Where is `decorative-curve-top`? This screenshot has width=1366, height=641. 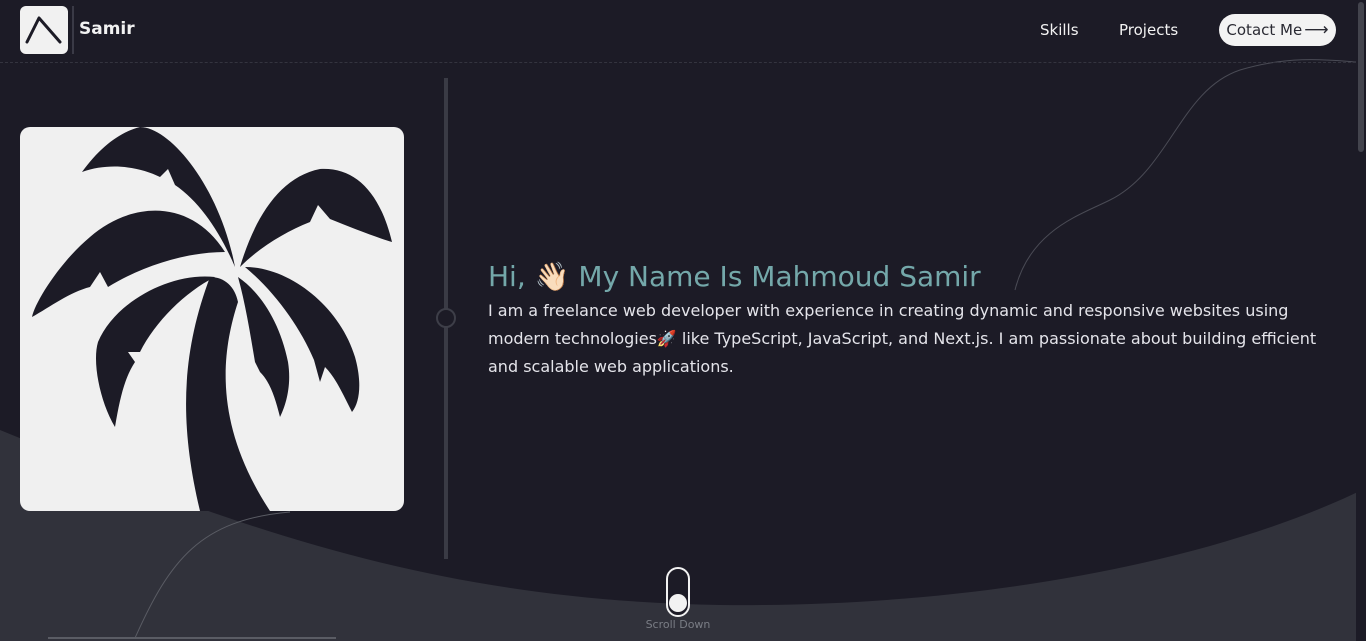
decorative-curve-top is located at coordinates (1185, 175).